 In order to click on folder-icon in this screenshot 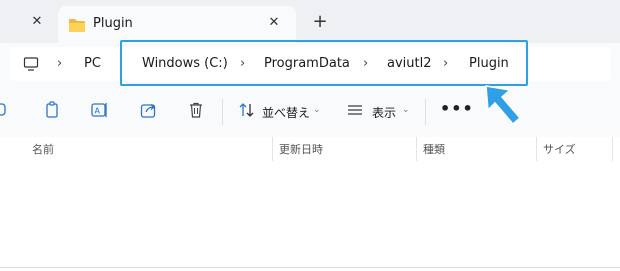, I will do `click(77, 25)`.